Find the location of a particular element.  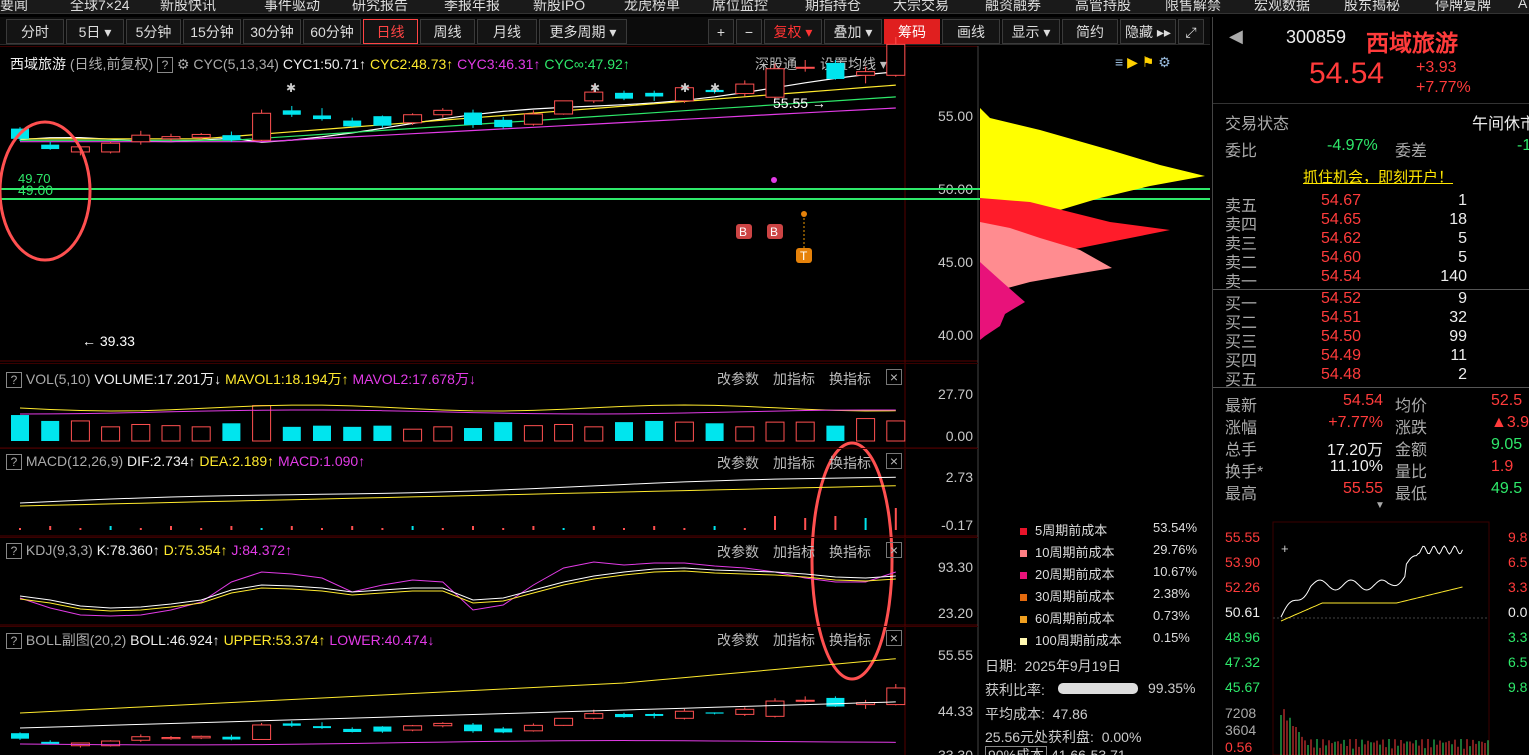

macd-value: MACD:1.090 is located at coordinates (318, 461).